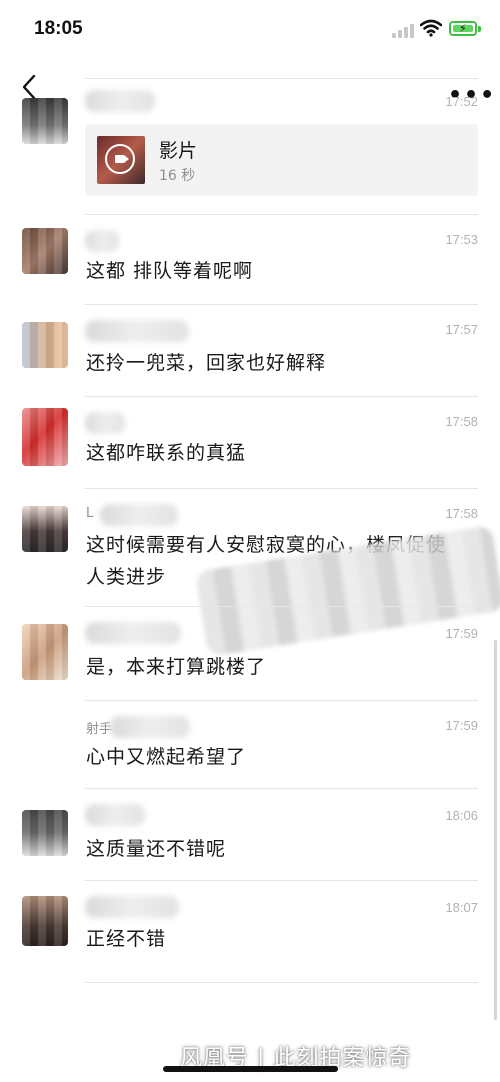 The width and height of the screenshot is (500, 1082). I want to click on list-item: 17:59 是，本来打算跳楼了, so click(250, 653).